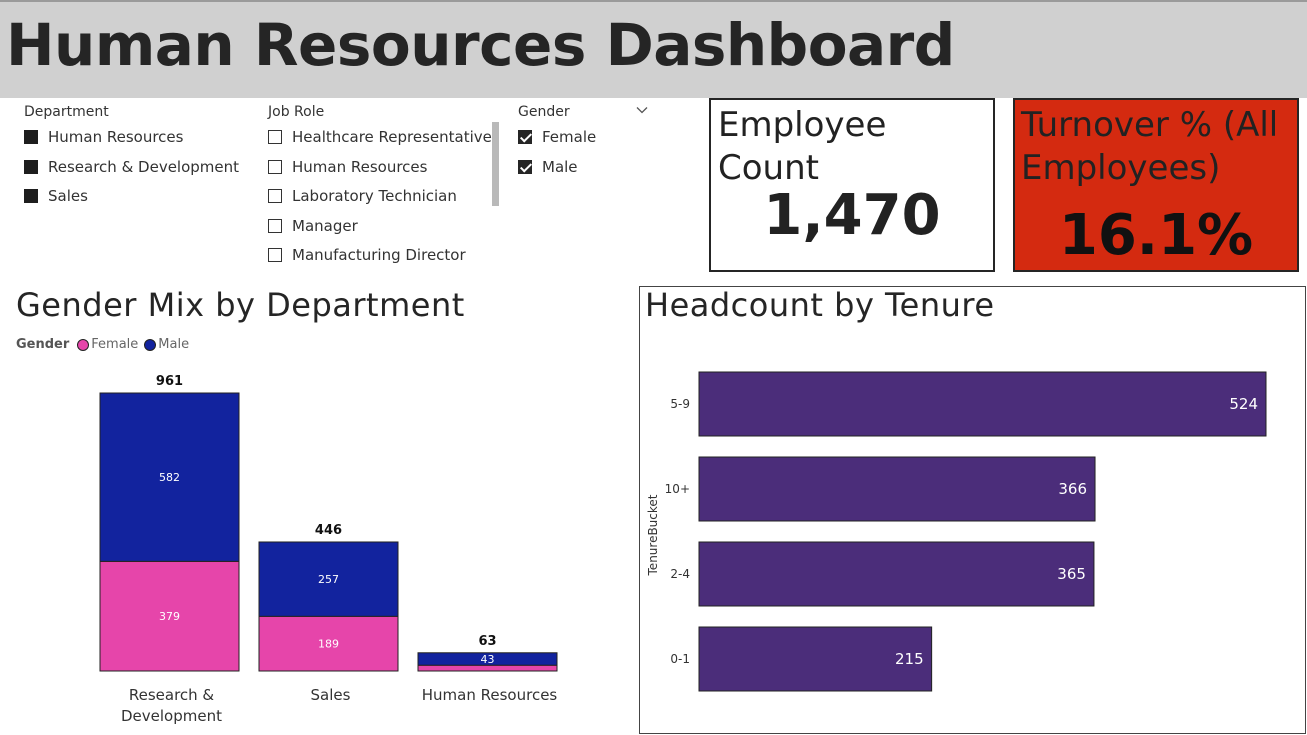  I want to click on option-label: Sales, so click(68, 196).